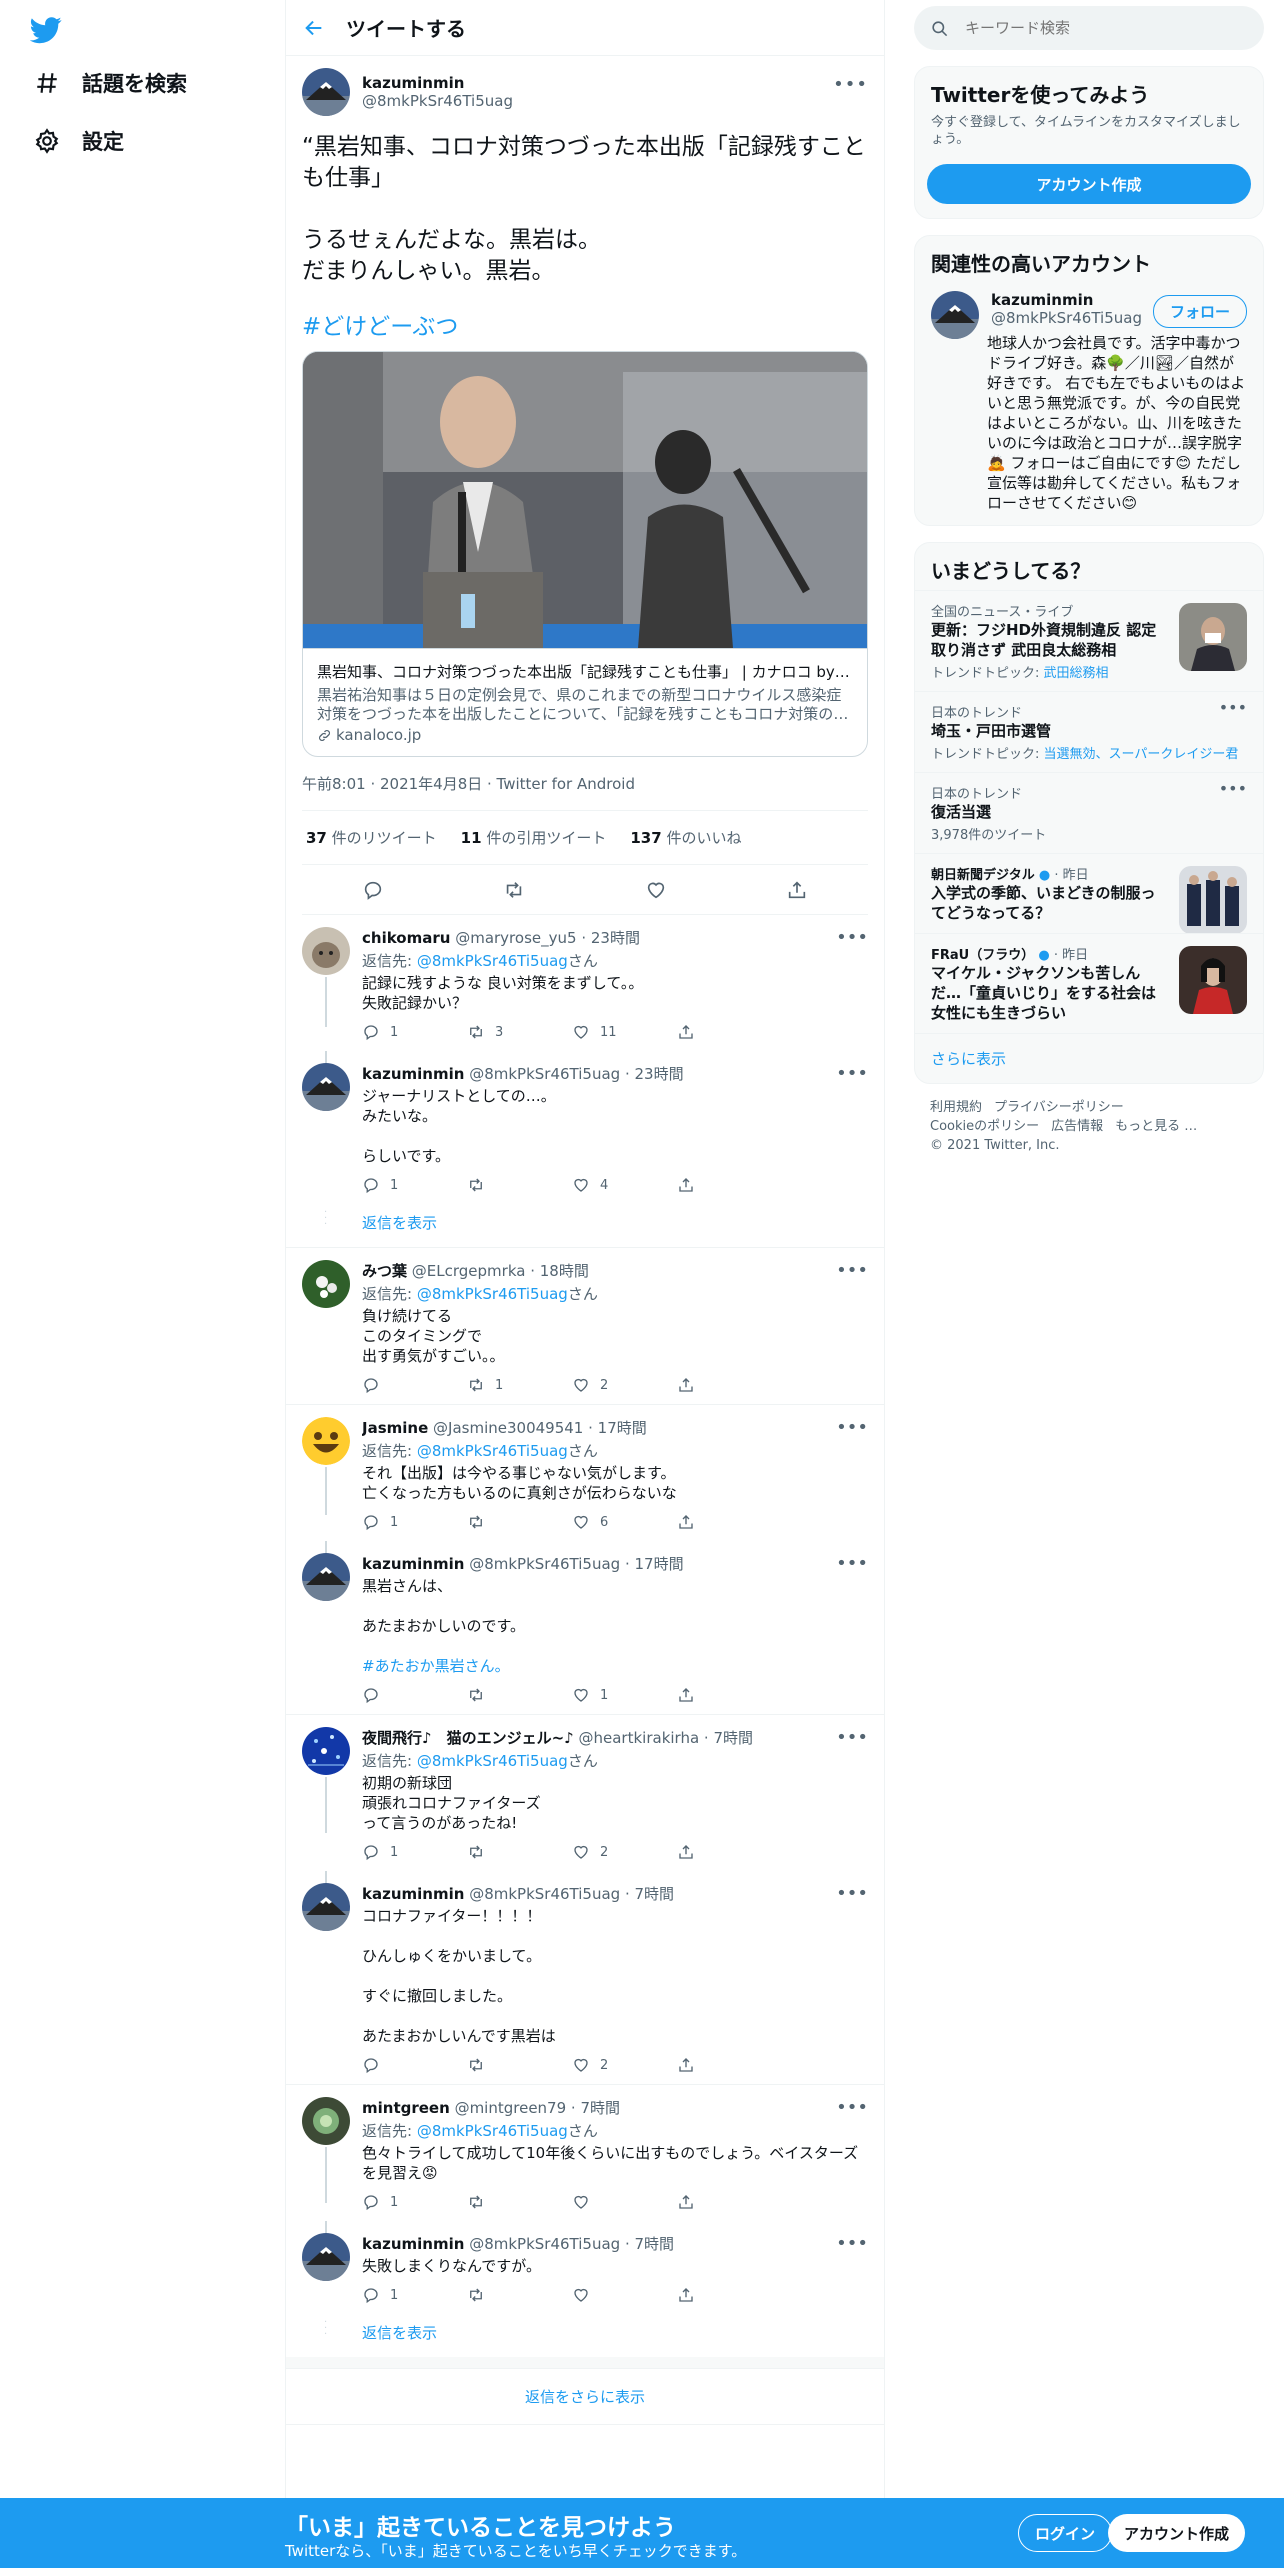 The width and height of the screenshot is (1284, 2568). I want to click on like-button: 11, so click(624, 1032).